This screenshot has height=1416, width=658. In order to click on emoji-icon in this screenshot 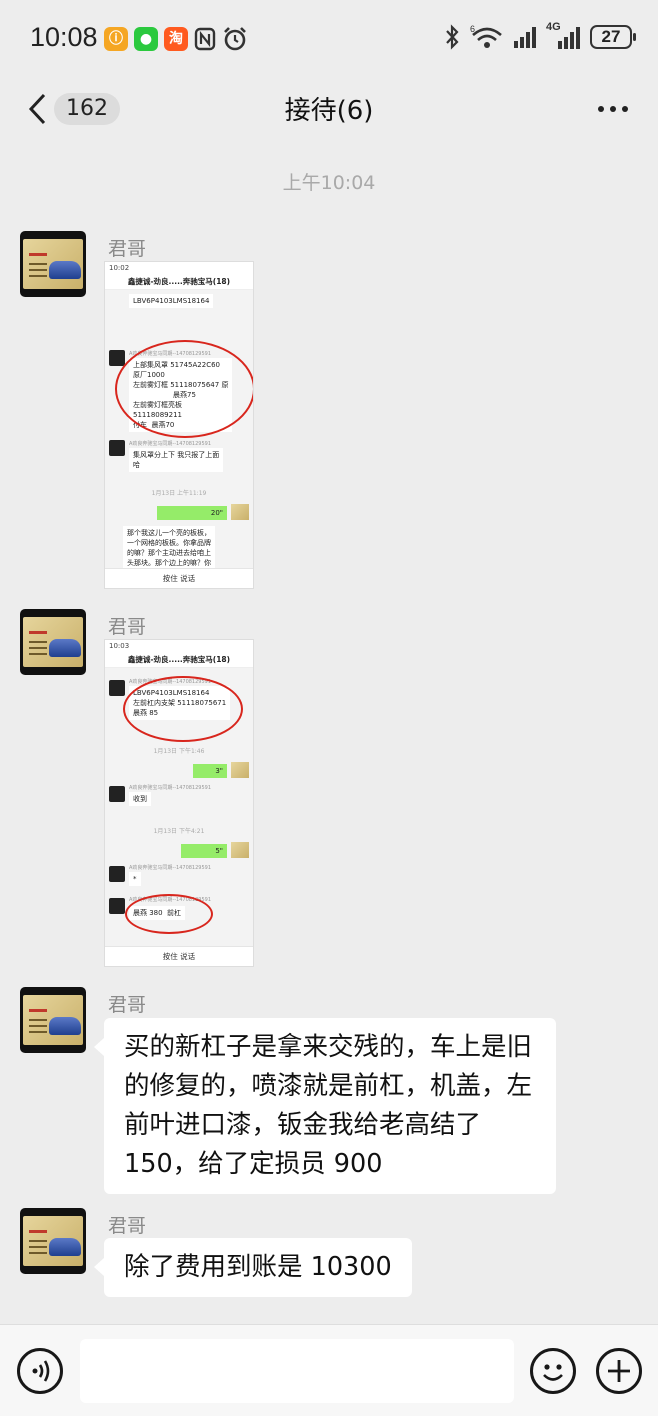, I will do `click(553, 1371)`.